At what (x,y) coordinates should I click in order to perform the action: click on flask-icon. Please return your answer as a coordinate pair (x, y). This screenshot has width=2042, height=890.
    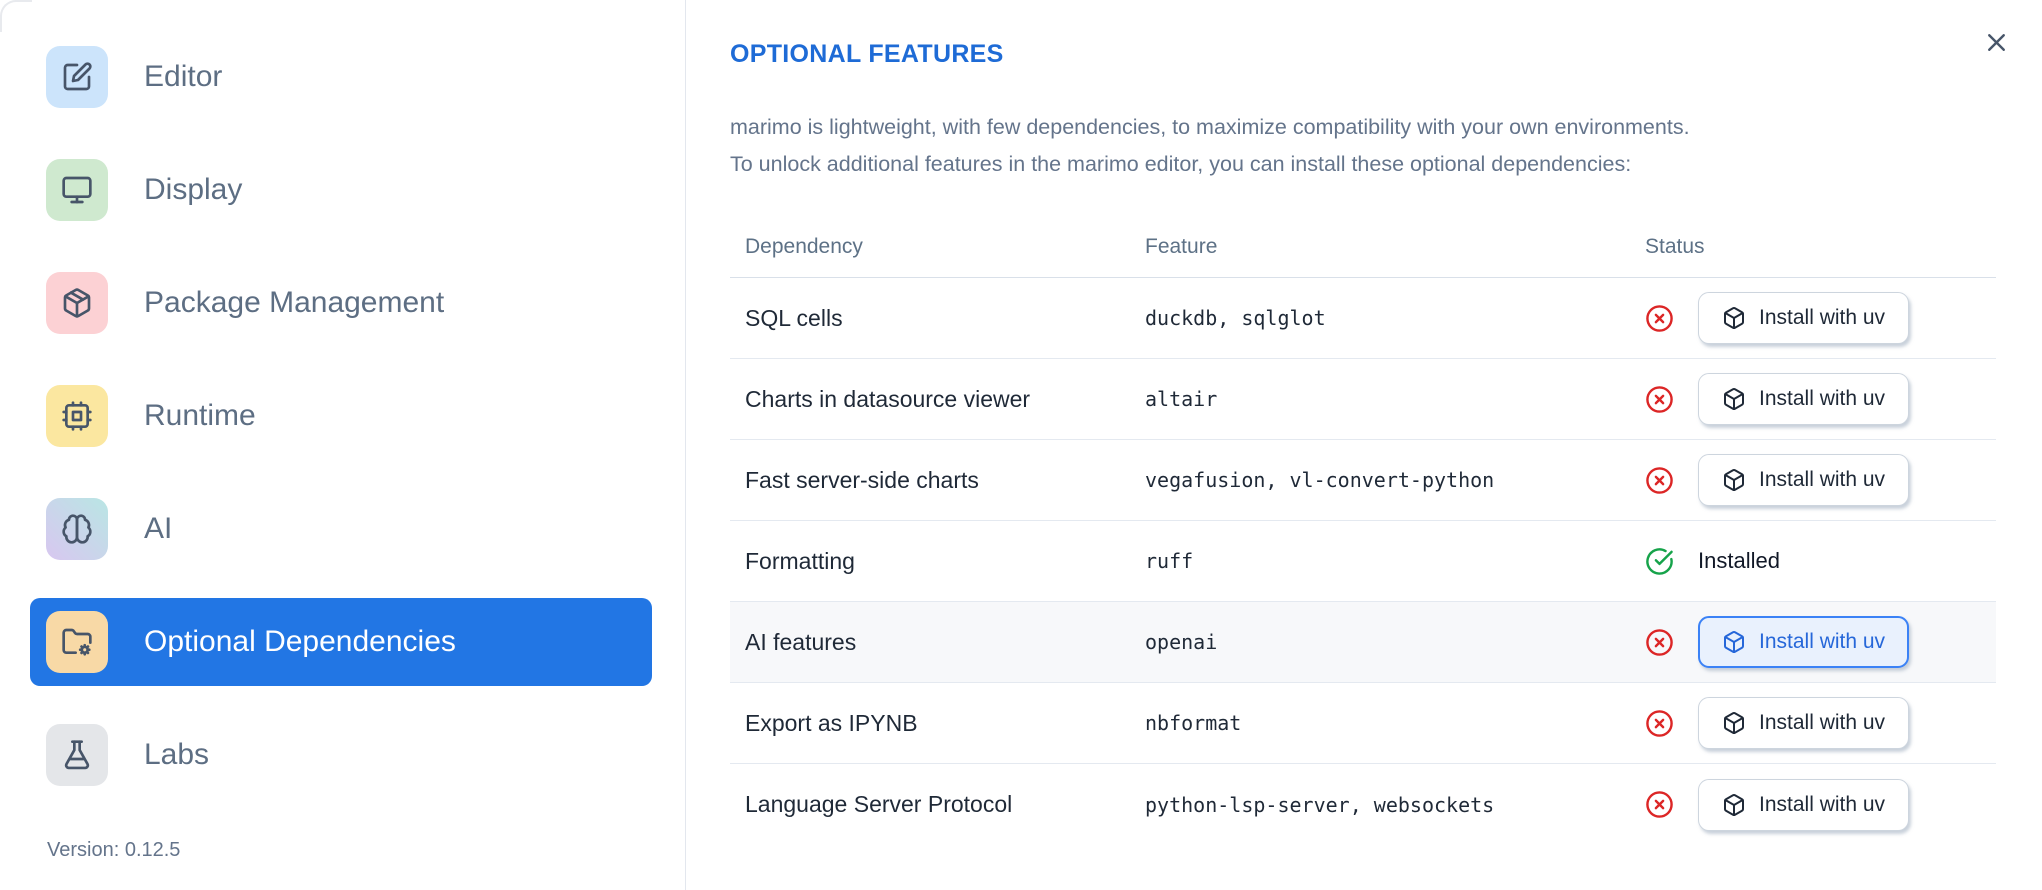
    Looking at the image, I should click on (77, 755).